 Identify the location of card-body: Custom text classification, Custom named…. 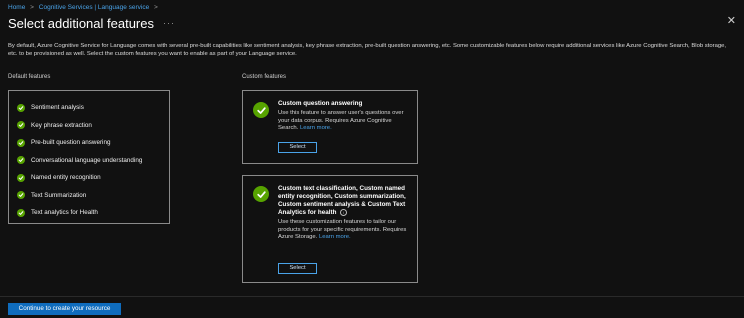
(342, 213).